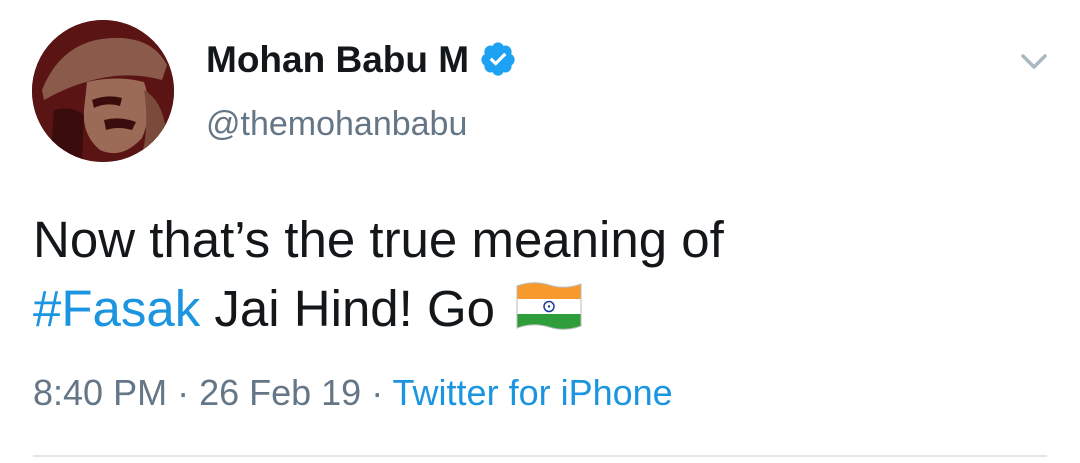  What do you see at coordinates (336, 124) in the screenshot?
I see `user-handle: @themohanbabu` at bounding box center [336, 124].